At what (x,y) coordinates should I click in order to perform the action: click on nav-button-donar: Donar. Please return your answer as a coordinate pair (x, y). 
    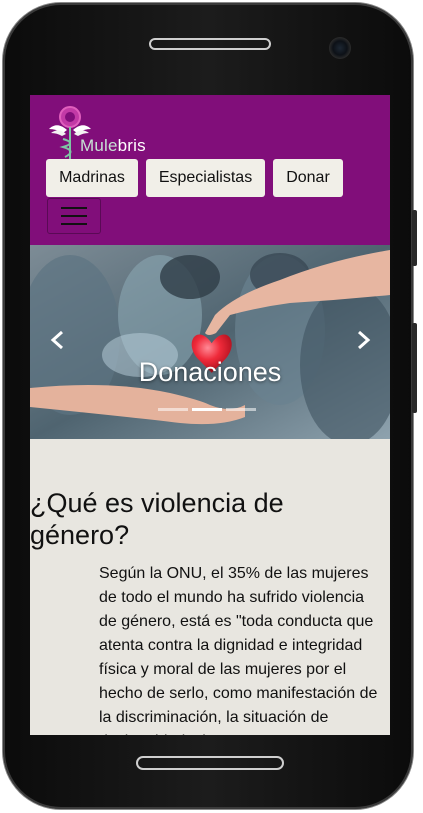
    Looking at the image, I should click on (308, 178).